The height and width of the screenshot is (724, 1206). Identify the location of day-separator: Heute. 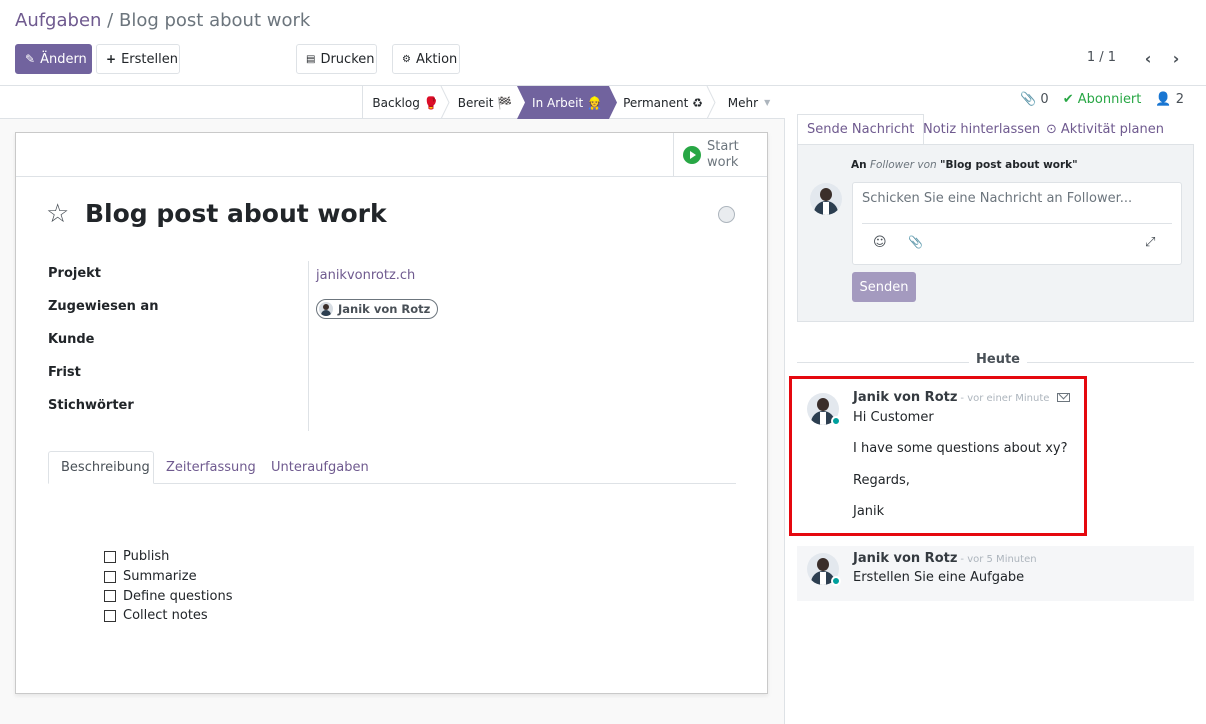
(995, 360).